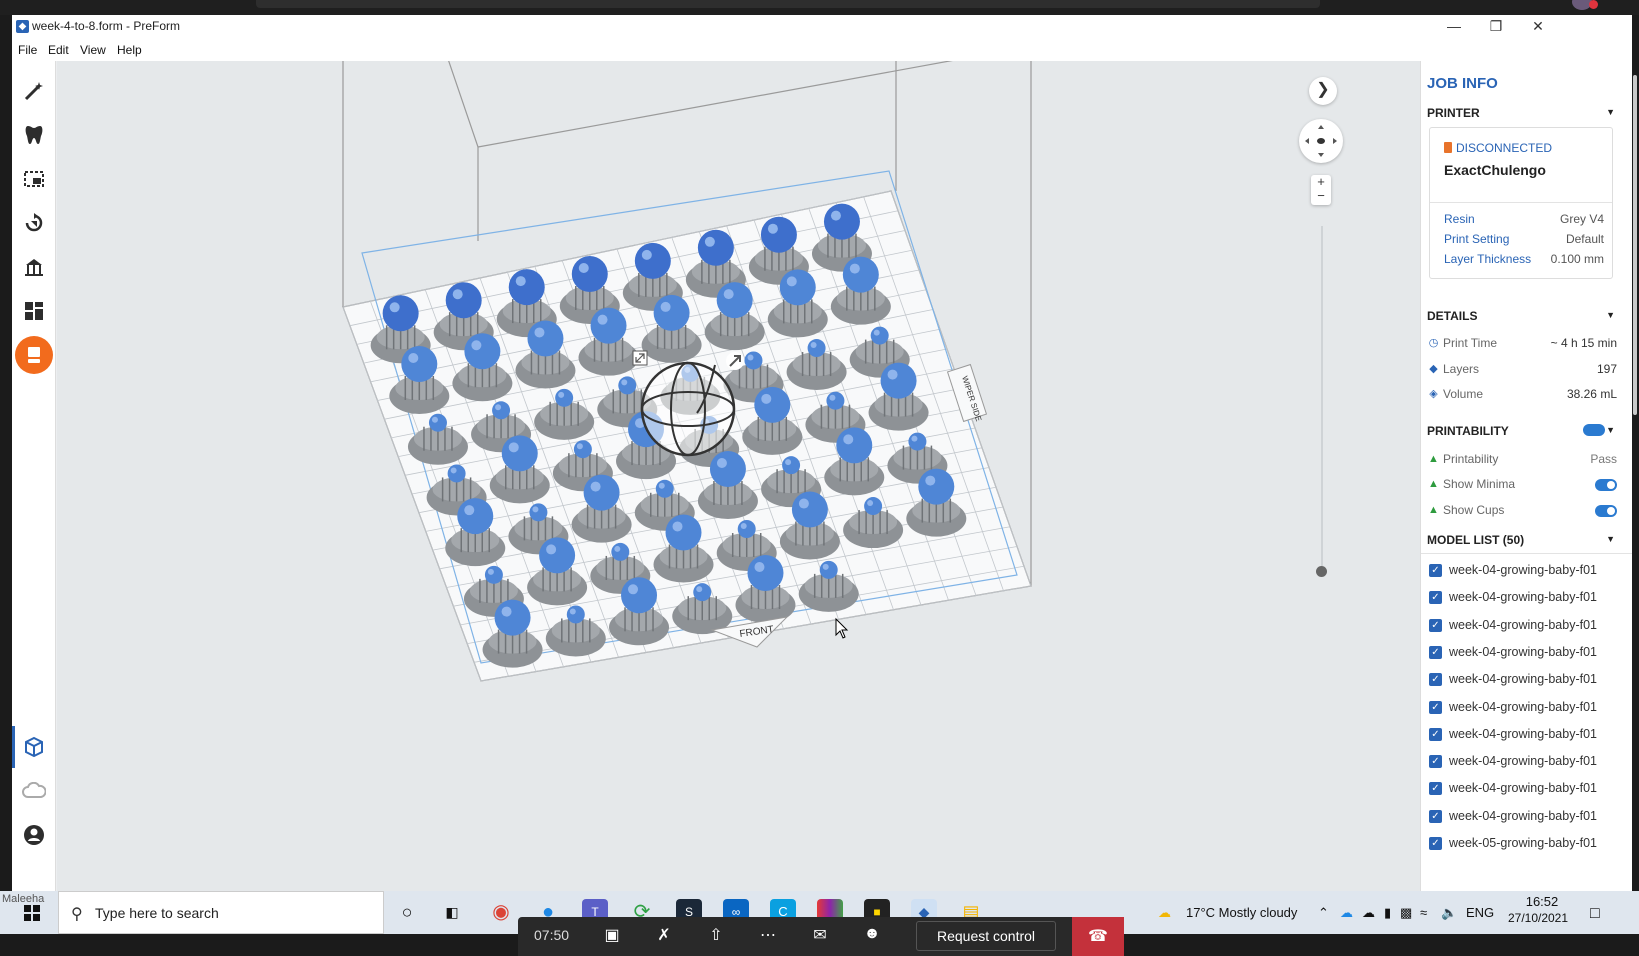 This screenshot has height=956, width=1639. Describe the element at coordinates (1538, 909) in the screenshot. I see `clock-area: 16:52 27/10/2021` at that location.